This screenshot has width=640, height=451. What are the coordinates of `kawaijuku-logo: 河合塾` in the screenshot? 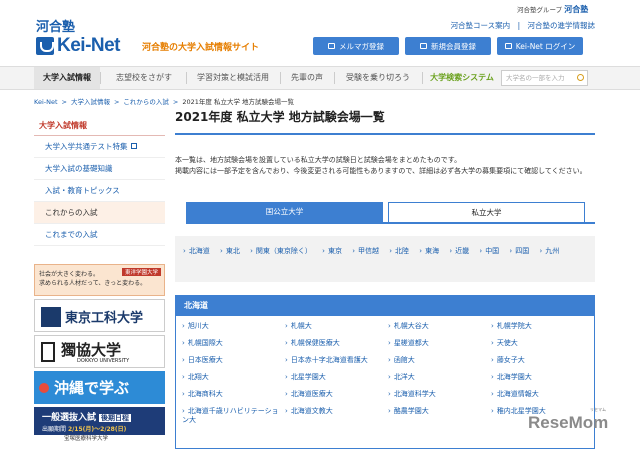 It's located at (55, 25).